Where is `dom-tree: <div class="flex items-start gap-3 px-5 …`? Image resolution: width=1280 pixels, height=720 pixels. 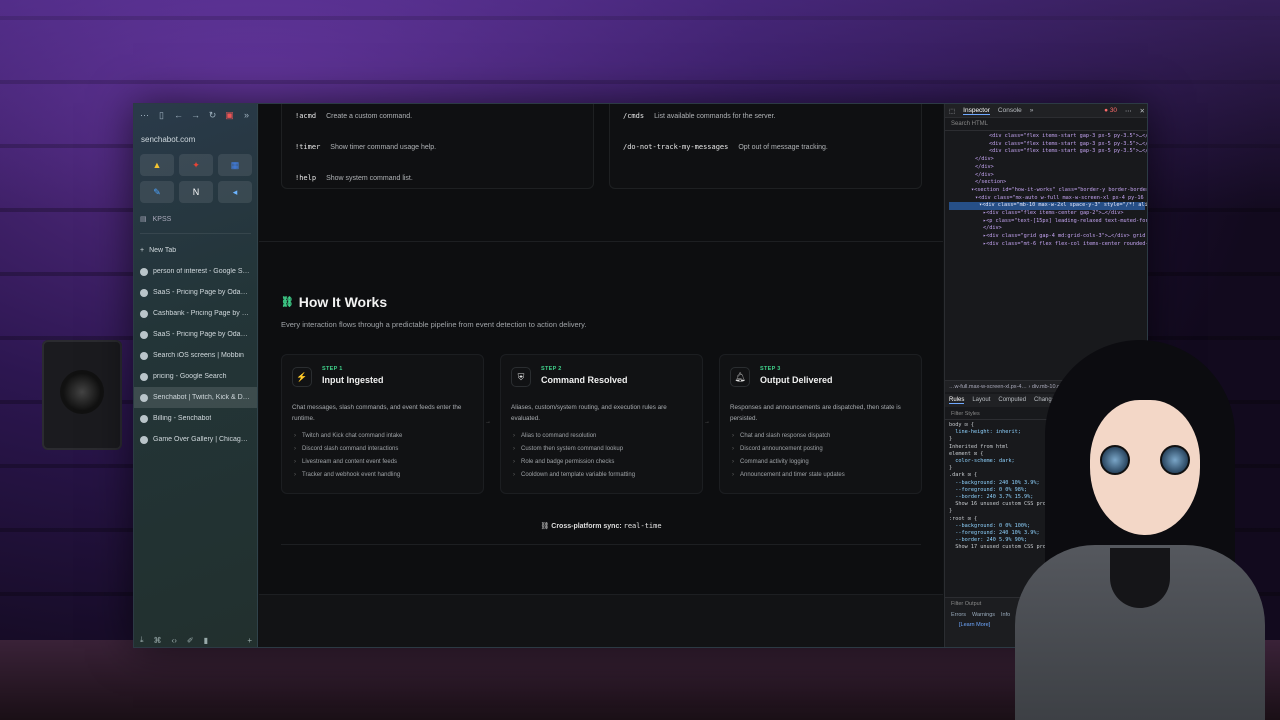 dom-tree: <div class="flex items-start gap-3 px-5 … is located at coordinates (1046, 191).